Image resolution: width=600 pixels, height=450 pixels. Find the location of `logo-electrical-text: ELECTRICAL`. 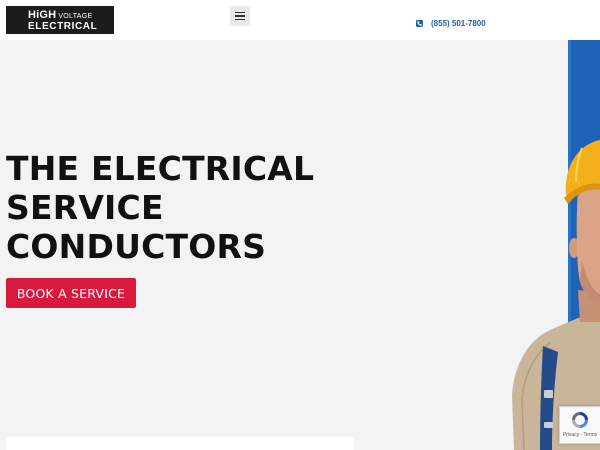

logo-electrical-text: ELECTRICAL is located at coordinates (63, 26).